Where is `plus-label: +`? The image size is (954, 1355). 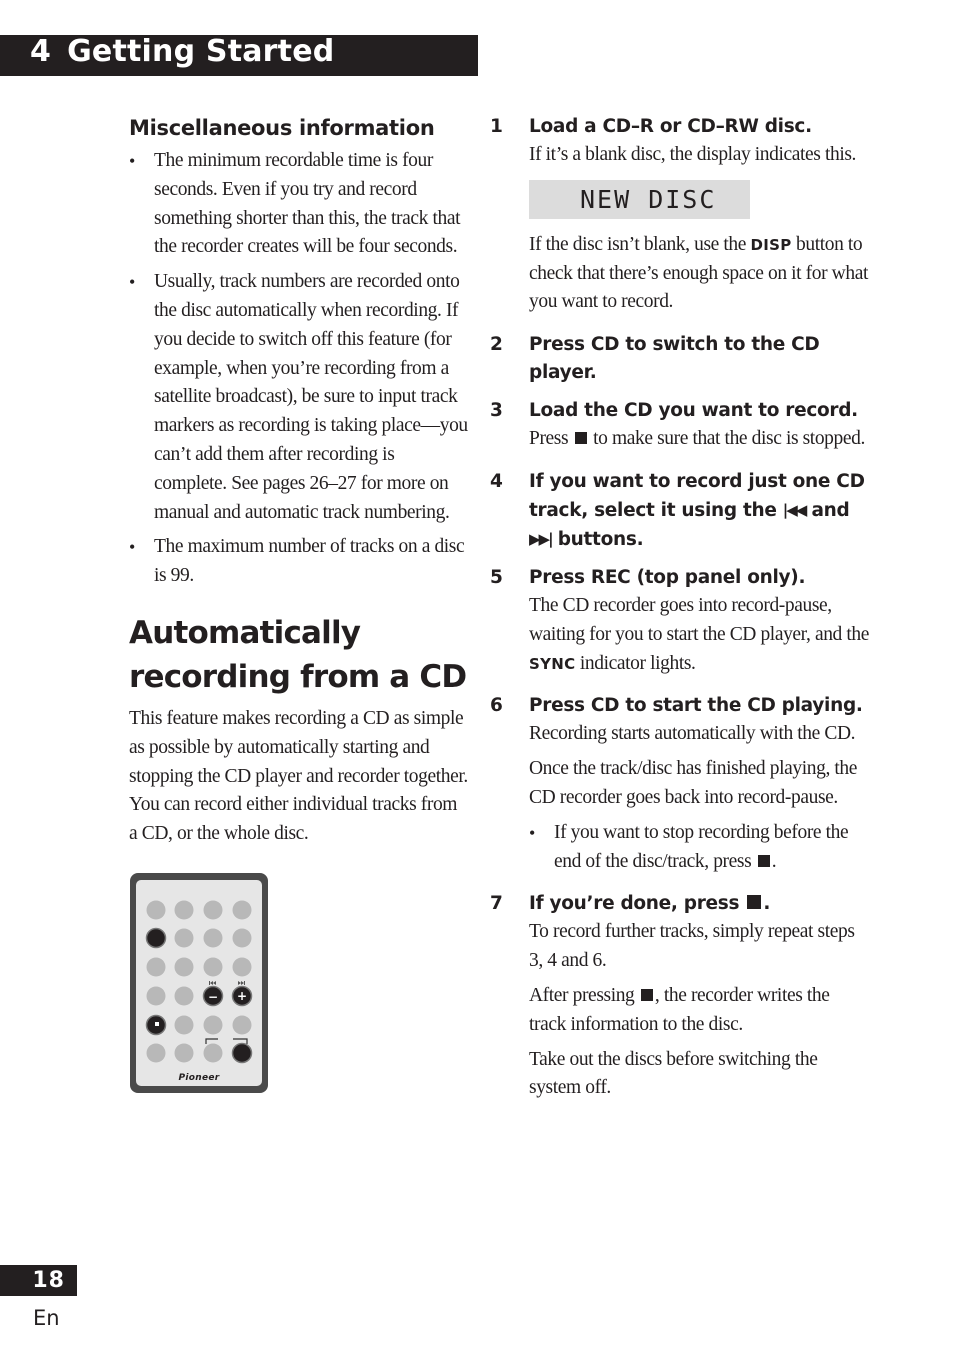
plus-label: + is located at coordinates (242, 996).